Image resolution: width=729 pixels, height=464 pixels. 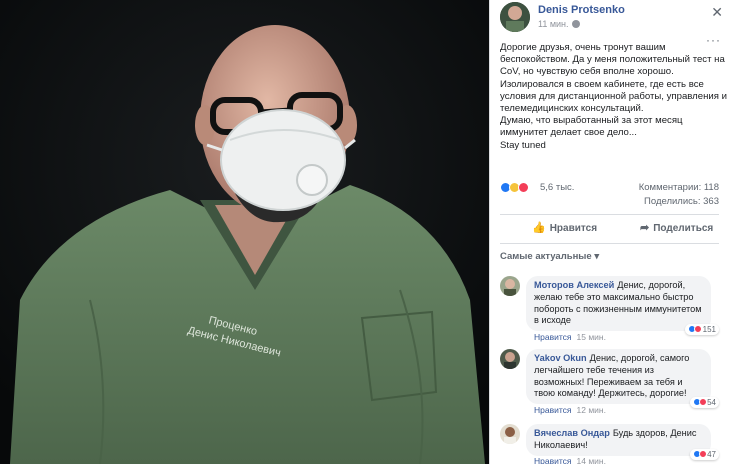 What do you see at coordinates (575, 24) in the screenshot?
I see `globe-icon` at bounding box center [575, 24].